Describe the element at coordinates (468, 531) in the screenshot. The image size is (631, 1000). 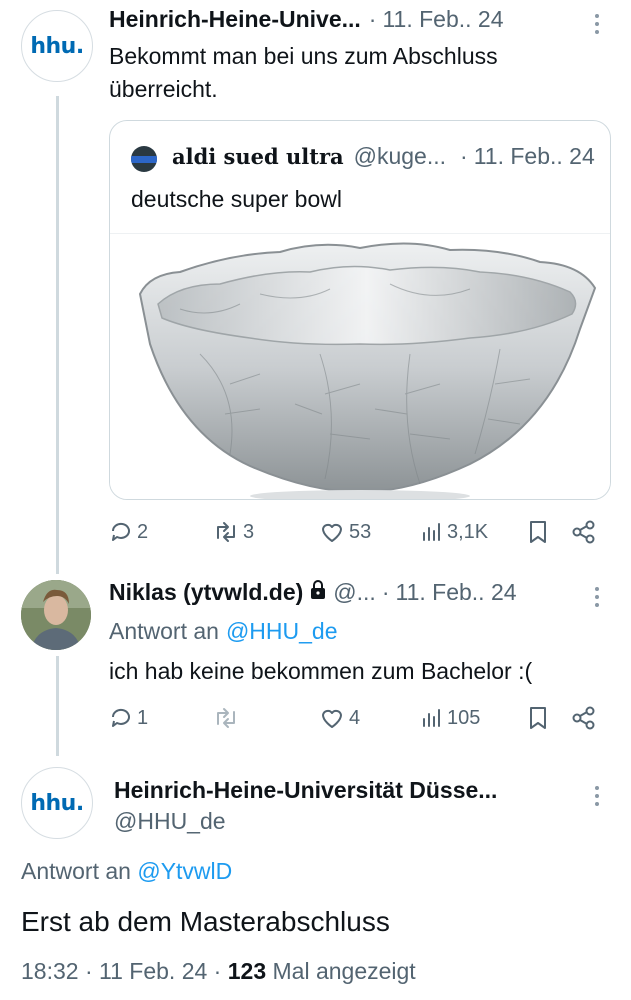
I see `views-count: 3,1K` at that location.